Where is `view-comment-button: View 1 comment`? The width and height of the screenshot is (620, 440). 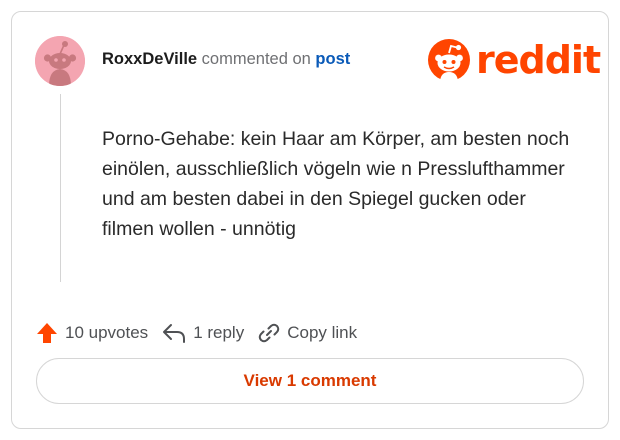 view-comment-button: View 1 comment is located at coordinates (310, 381).